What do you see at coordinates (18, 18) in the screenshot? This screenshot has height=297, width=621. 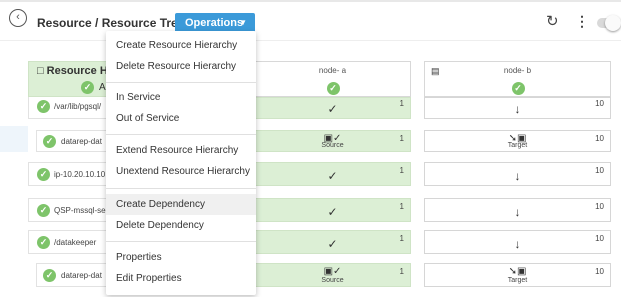 I see `back-icon: ‹` at bounding box center [18, 18].